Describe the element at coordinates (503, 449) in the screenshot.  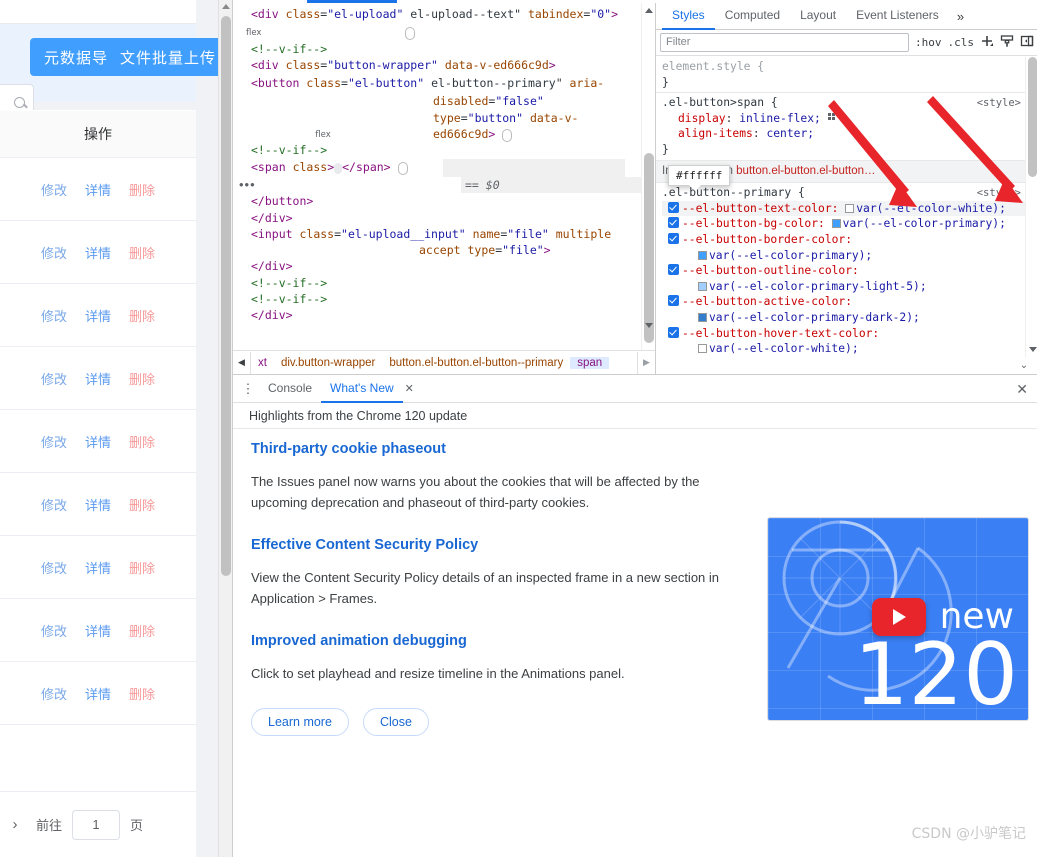
I see `section-heading-0: Third-party cookie phaseout` at that location.